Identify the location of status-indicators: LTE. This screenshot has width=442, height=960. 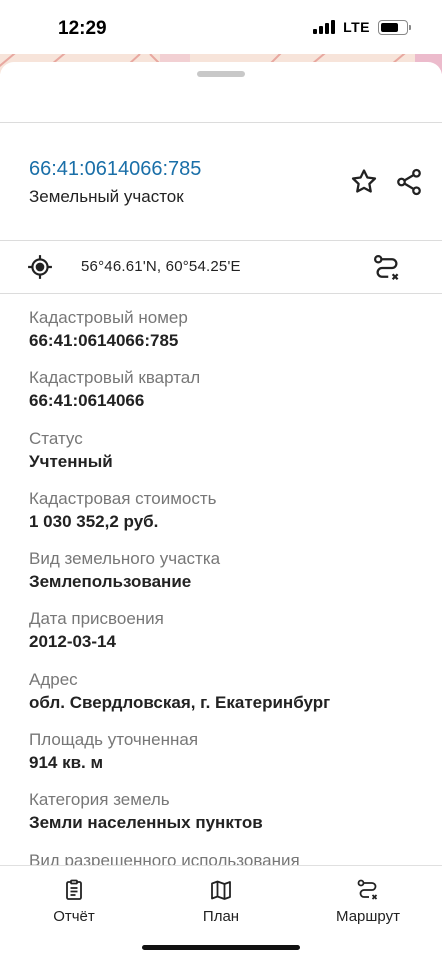
(362, 27).